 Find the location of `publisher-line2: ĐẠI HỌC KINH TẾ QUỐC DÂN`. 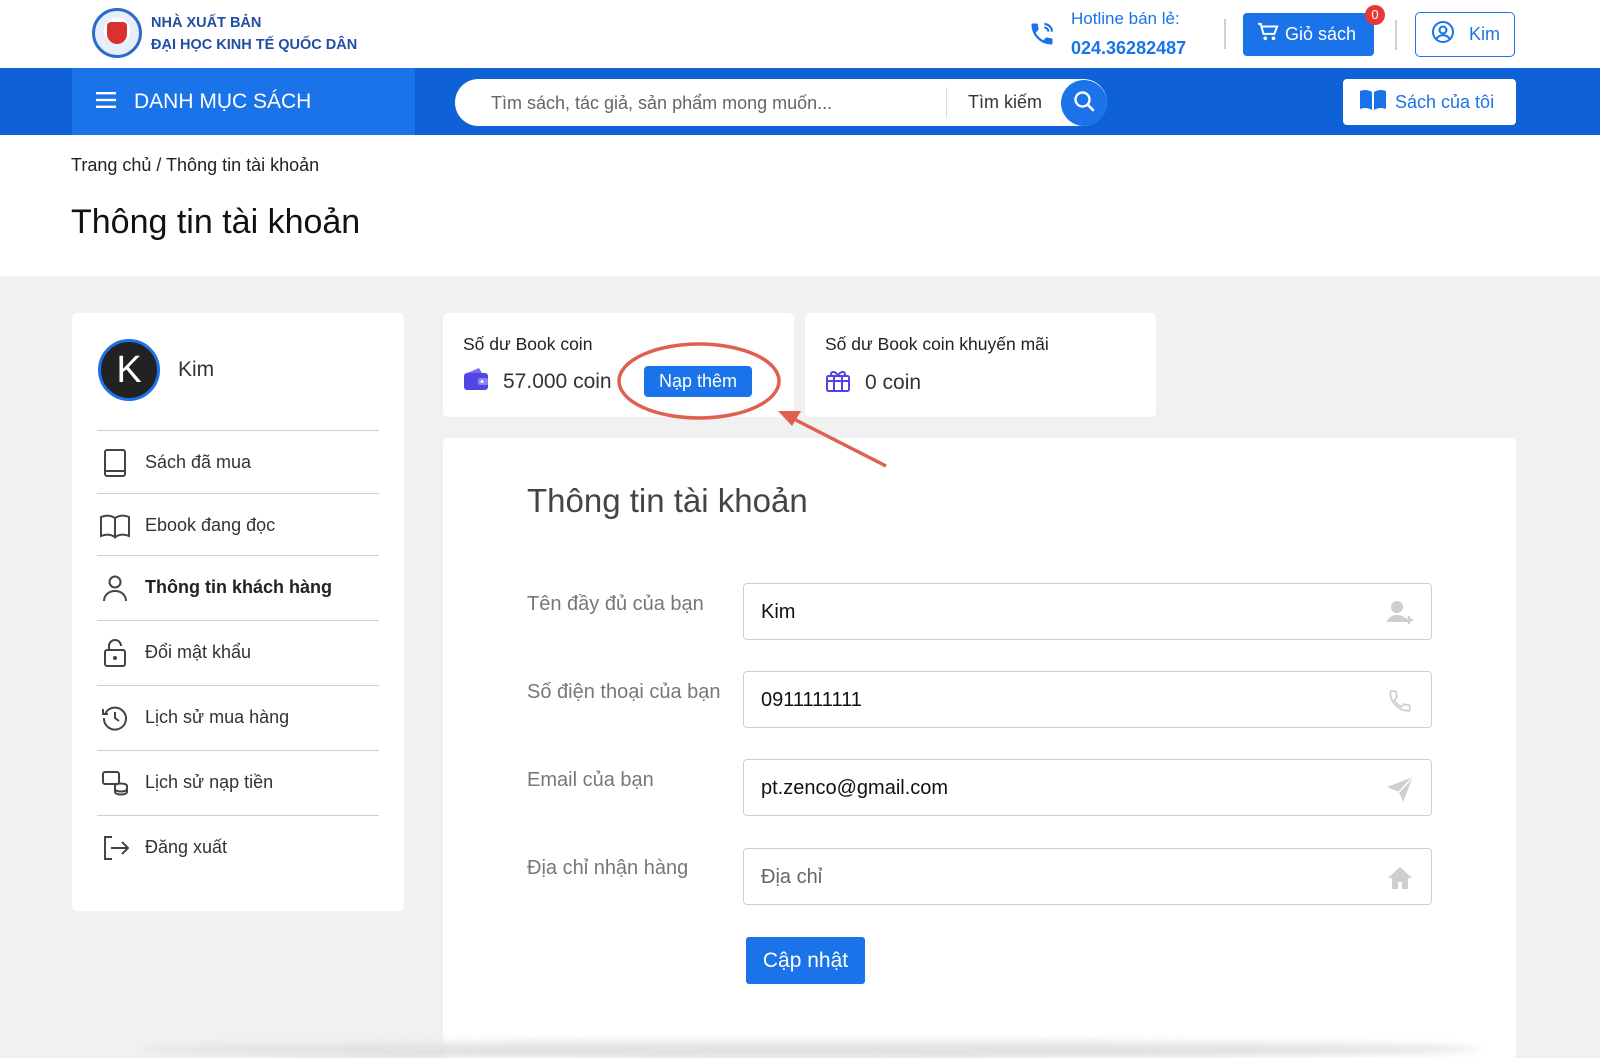

publisher-line2: ĐẠI HỌC KINH TẾ QUỐC DÂN is located at coordinates (254, 45).